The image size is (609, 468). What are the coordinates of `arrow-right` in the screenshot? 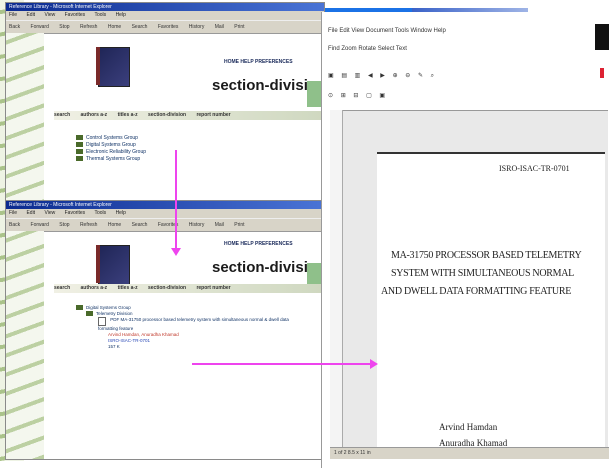 It's located at (282, 364).